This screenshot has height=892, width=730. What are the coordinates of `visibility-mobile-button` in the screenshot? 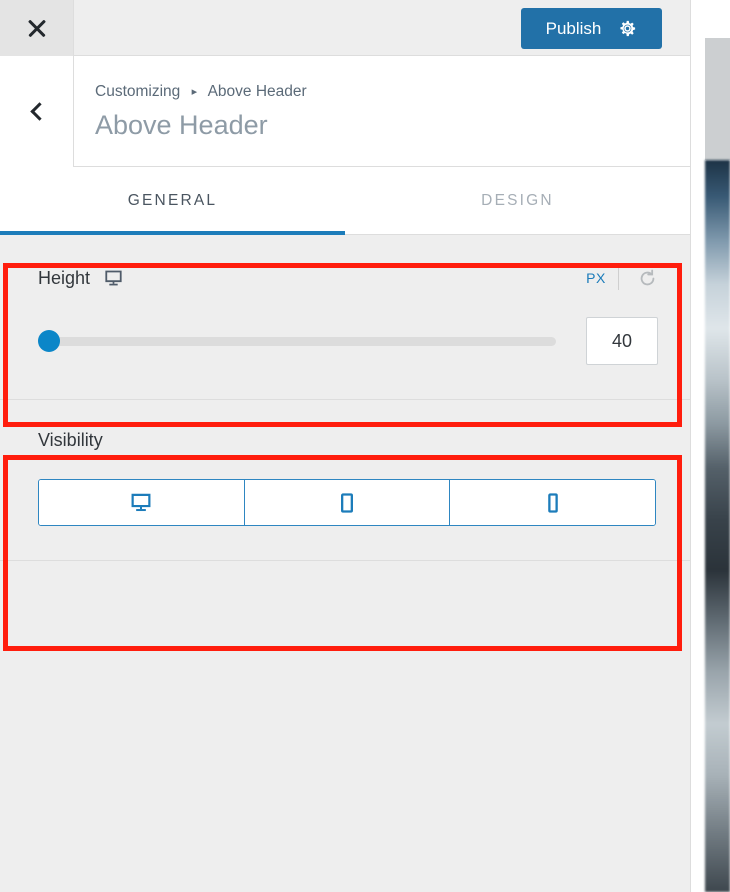 It's located at (552, 502).